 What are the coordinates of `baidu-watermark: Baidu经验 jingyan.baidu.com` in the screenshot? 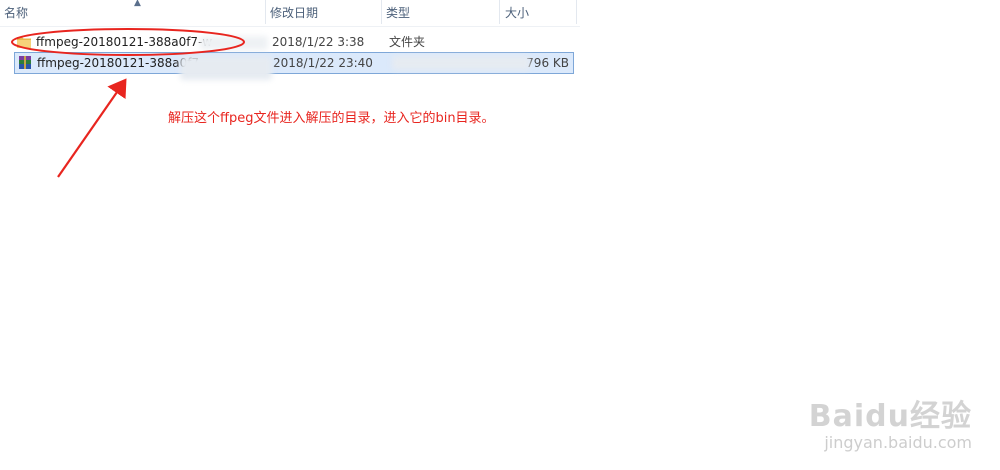 It's located at (890, 421).